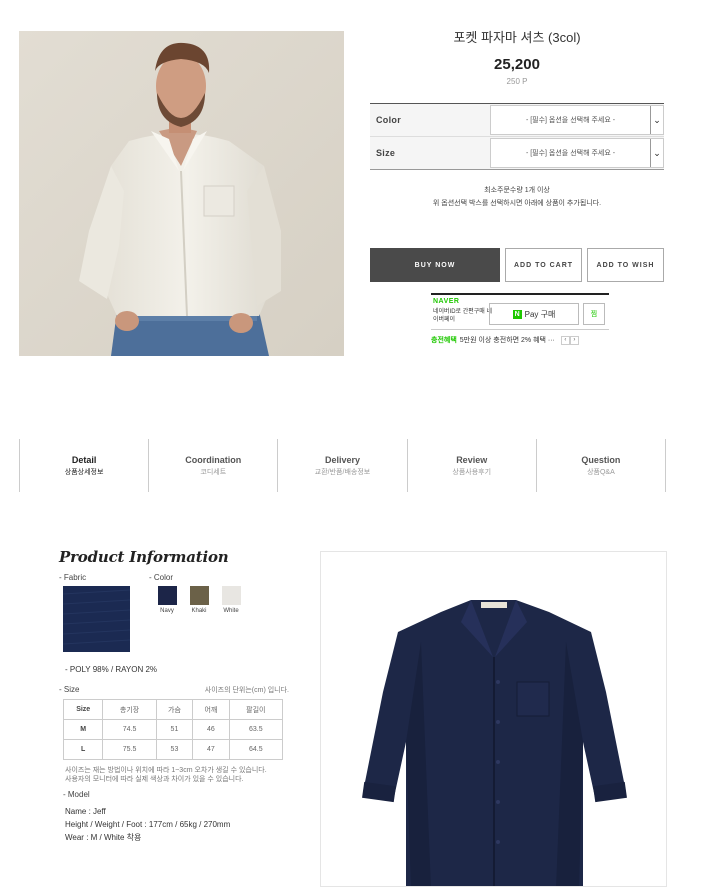 Image resolution: width=712 pixels, height=887 pixels. I want to click on size-cell: 53, so click(174, 749).